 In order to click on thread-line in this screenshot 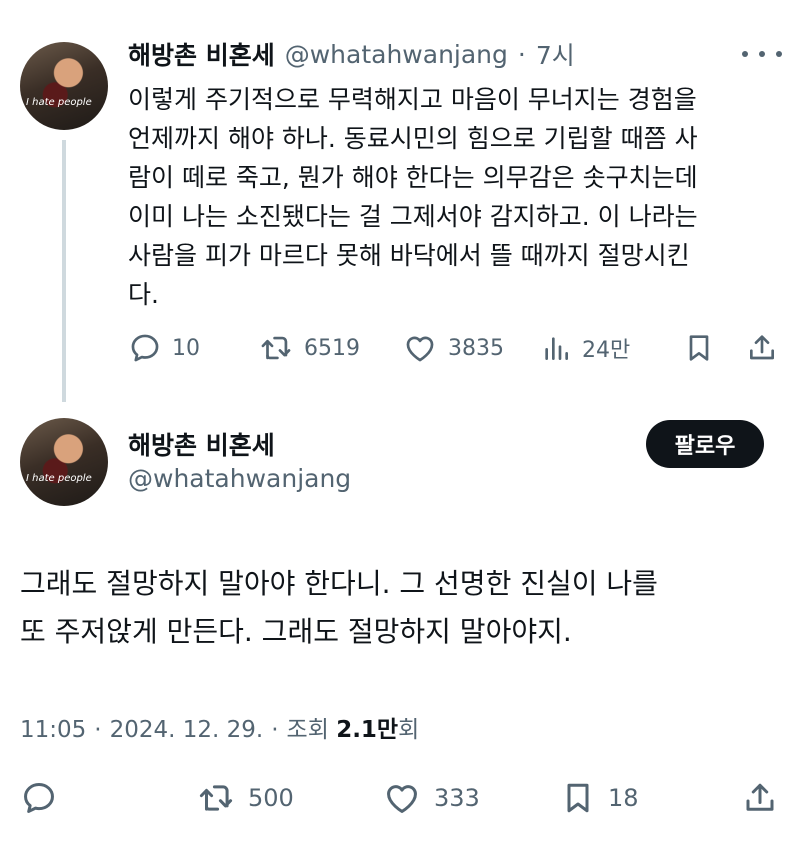, I will do `click(64, 271)`.